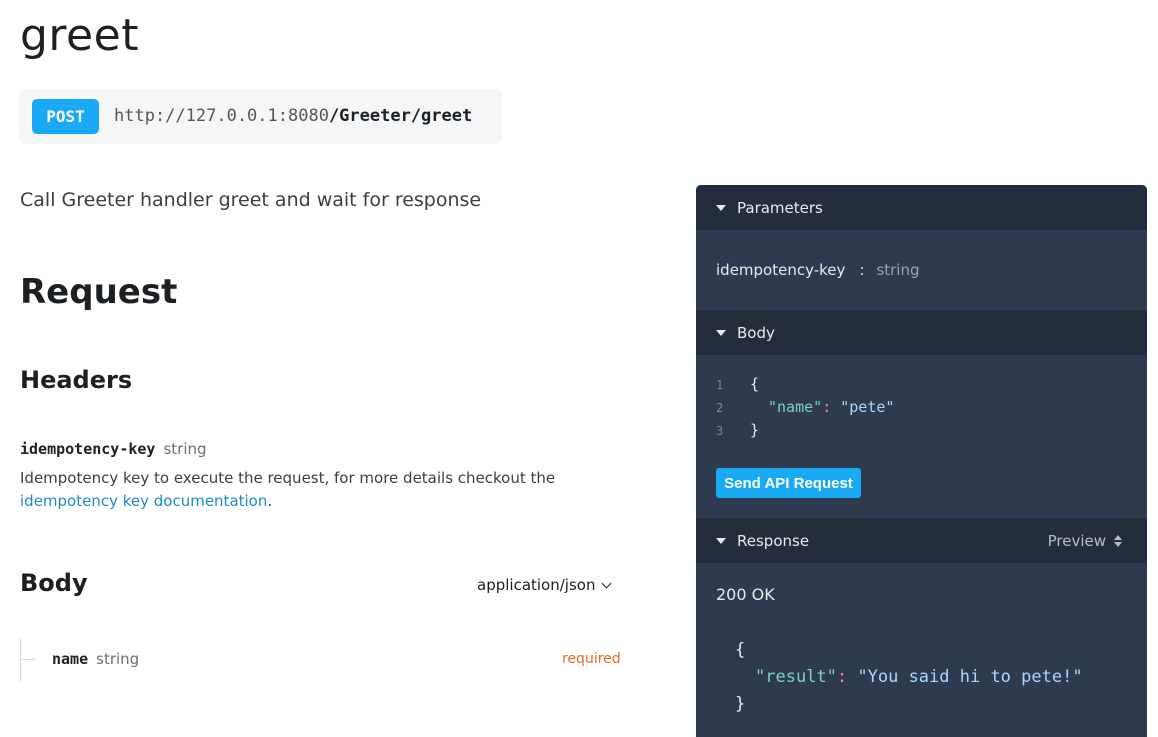 Image resolution: width=1158 pixels, height=737 pixels. Describe the element at coordinates (65, 116) in the screenshot. I see `http-method-badge: POST` at that location.